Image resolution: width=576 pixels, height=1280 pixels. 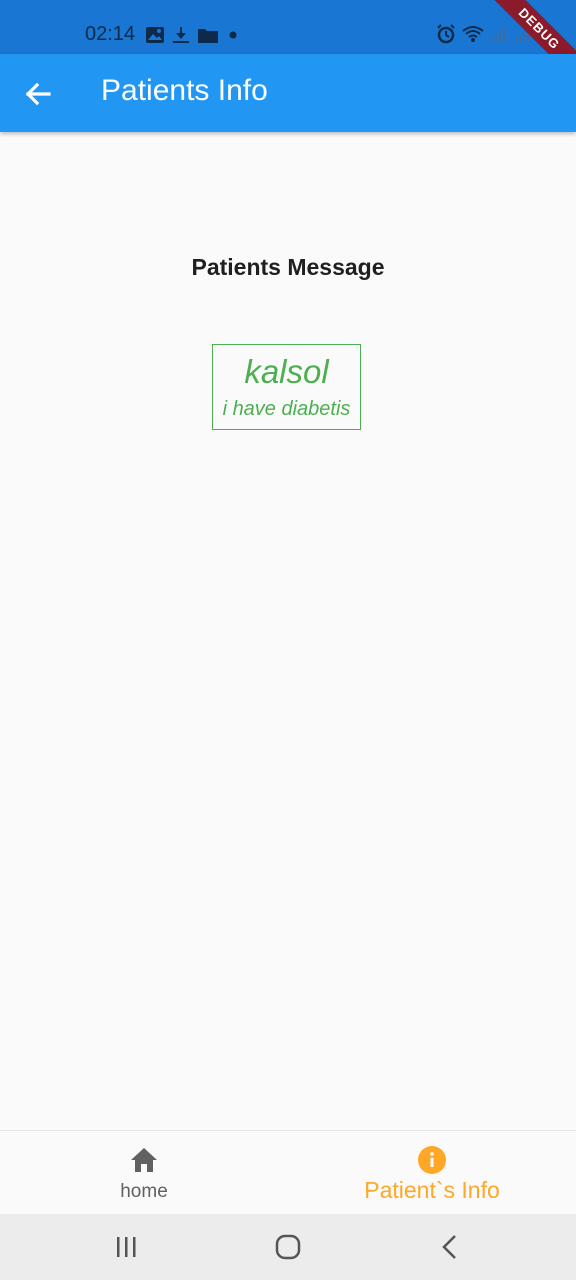 What do you see at coordinates (110, 34) in the screenshot?
I see `status-time: 02:14` at bounding box center [110, 34].